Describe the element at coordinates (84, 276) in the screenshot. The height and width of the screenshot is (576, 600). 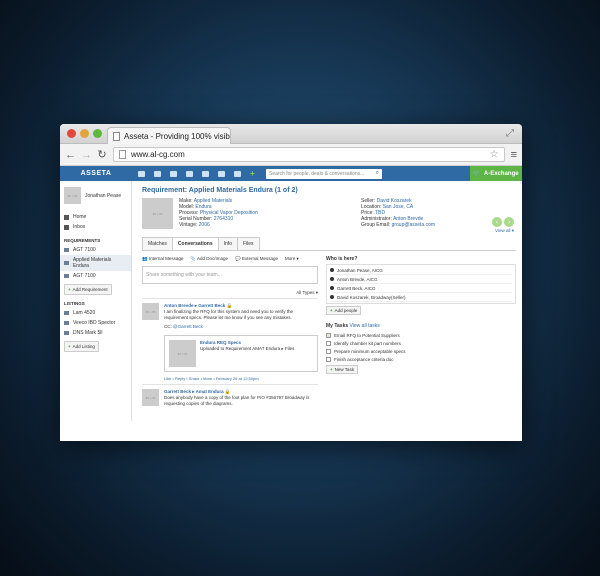
I see `sidebar-item-label: AGT 7100` at that location.